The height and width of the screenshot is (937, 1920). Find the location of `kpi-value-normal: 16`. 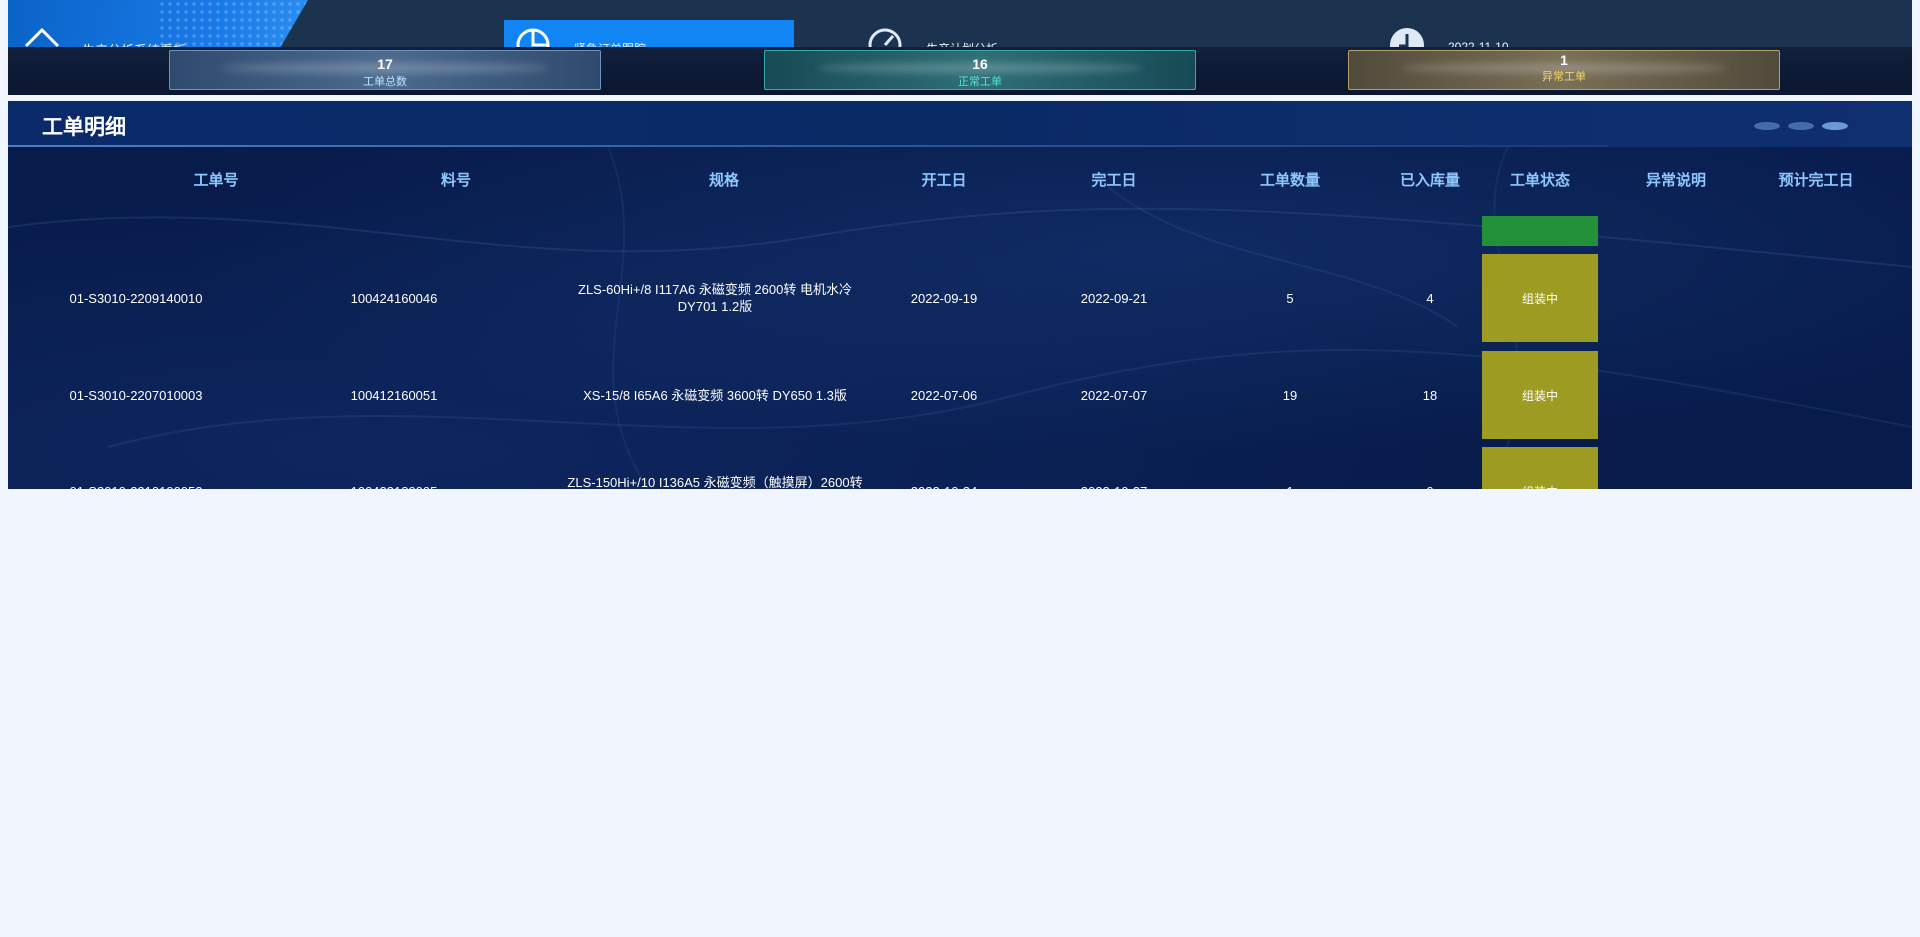

kpi-value-normal: 16 is located at coordinates (980, 64).